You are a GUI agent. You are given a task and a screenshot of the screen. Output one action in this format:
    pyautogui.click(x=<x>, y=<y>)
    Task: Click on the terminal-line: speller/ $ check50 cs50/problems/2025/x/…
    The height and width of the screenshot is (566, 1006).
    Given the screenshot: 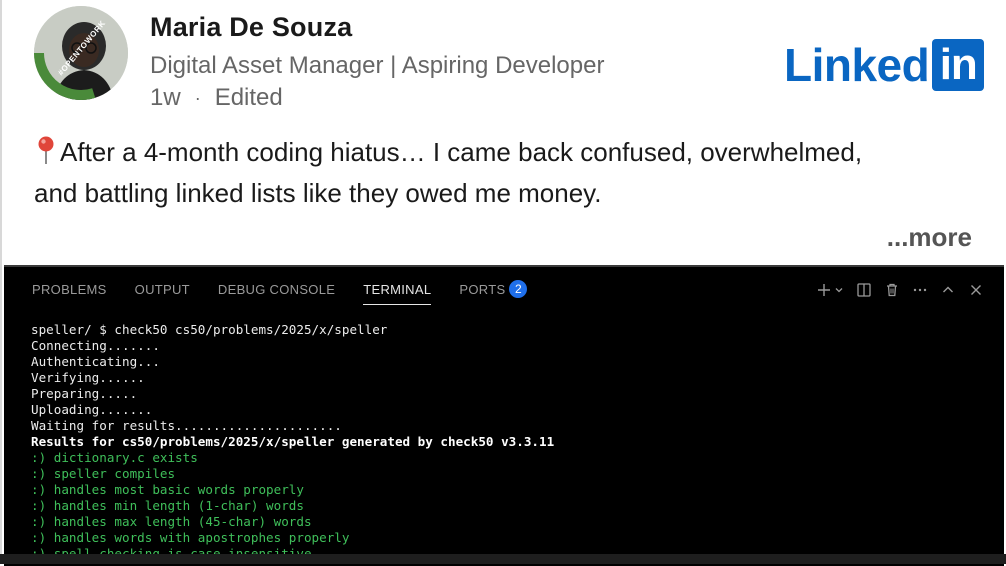 What is the action you would take?
    pyautogui.click(x=209, y=329)
    